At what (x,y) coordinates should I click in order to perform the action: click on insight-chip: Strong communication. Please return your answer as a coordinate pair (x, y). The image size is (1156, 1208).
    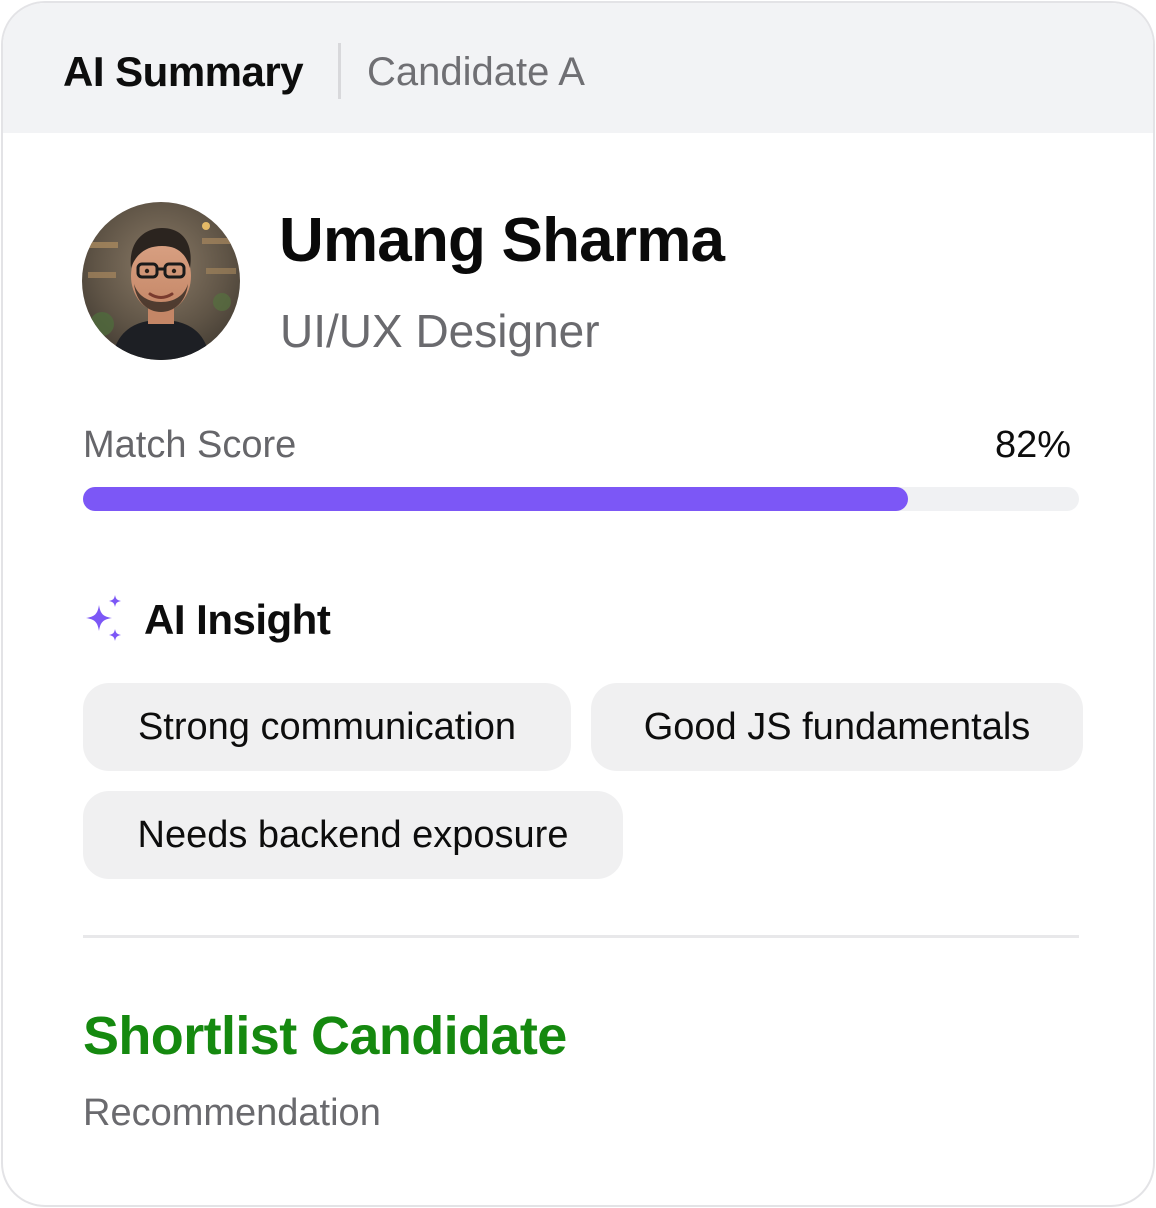
    Looking at the image, I should click on (327, 727).